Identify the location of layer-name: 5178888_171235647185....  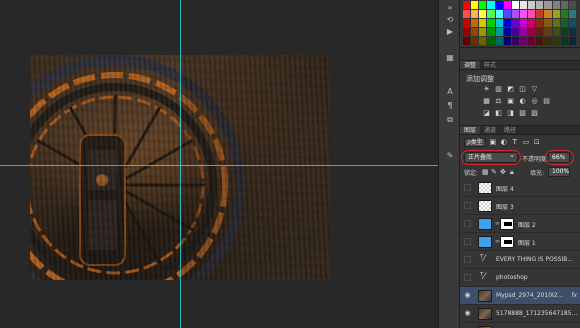
(536, 313).